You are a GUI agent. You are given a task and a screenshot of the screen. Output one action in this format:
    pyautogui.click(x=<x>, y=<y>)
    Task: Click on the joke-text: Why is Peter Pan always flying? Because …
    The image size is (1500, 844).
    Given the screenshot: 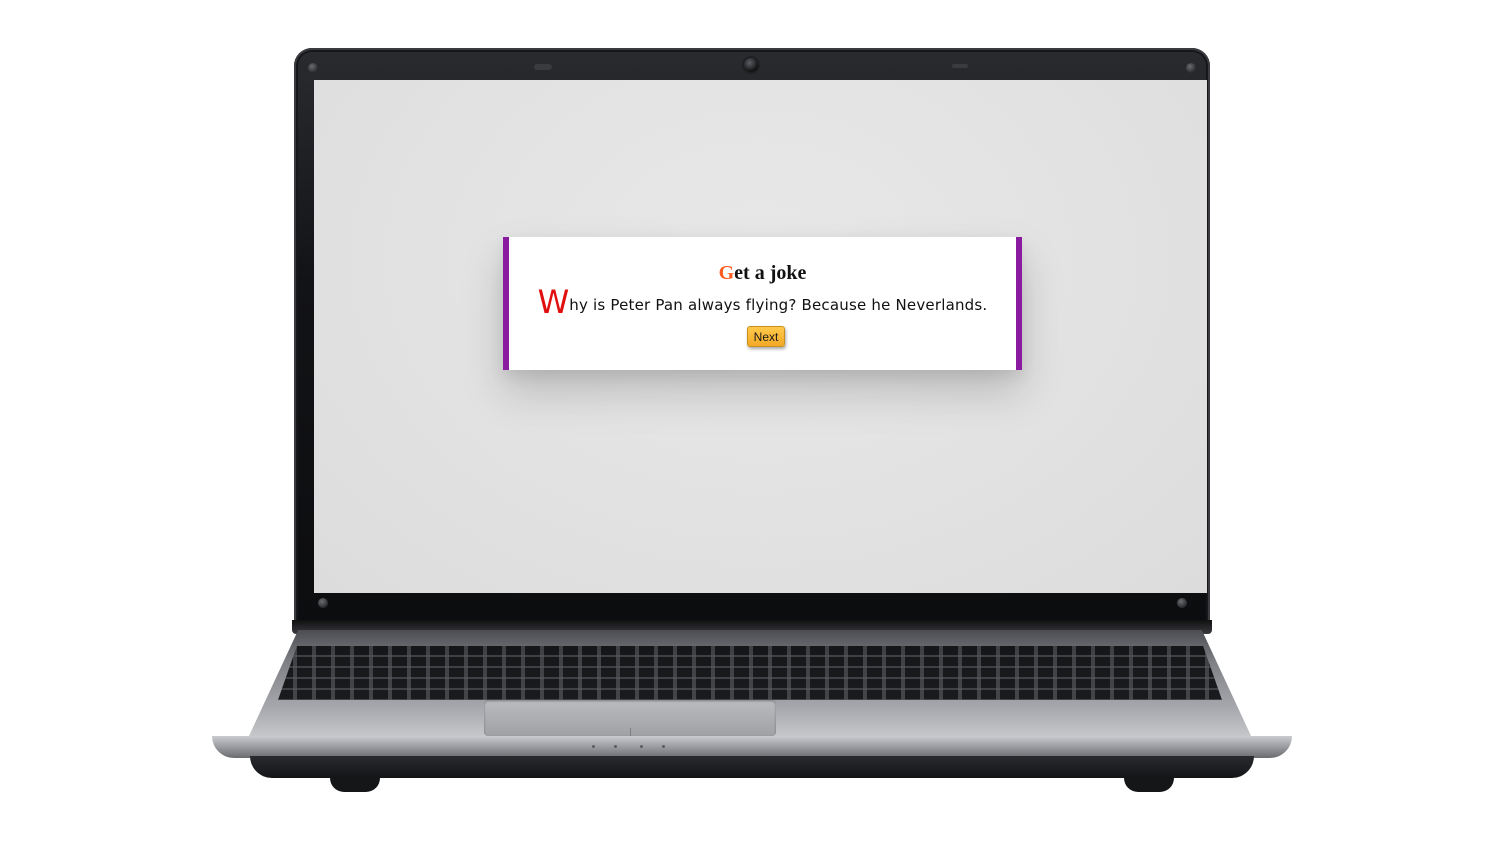 What is the action you would take?
    pyautogui.click(x=762, y=303)
    